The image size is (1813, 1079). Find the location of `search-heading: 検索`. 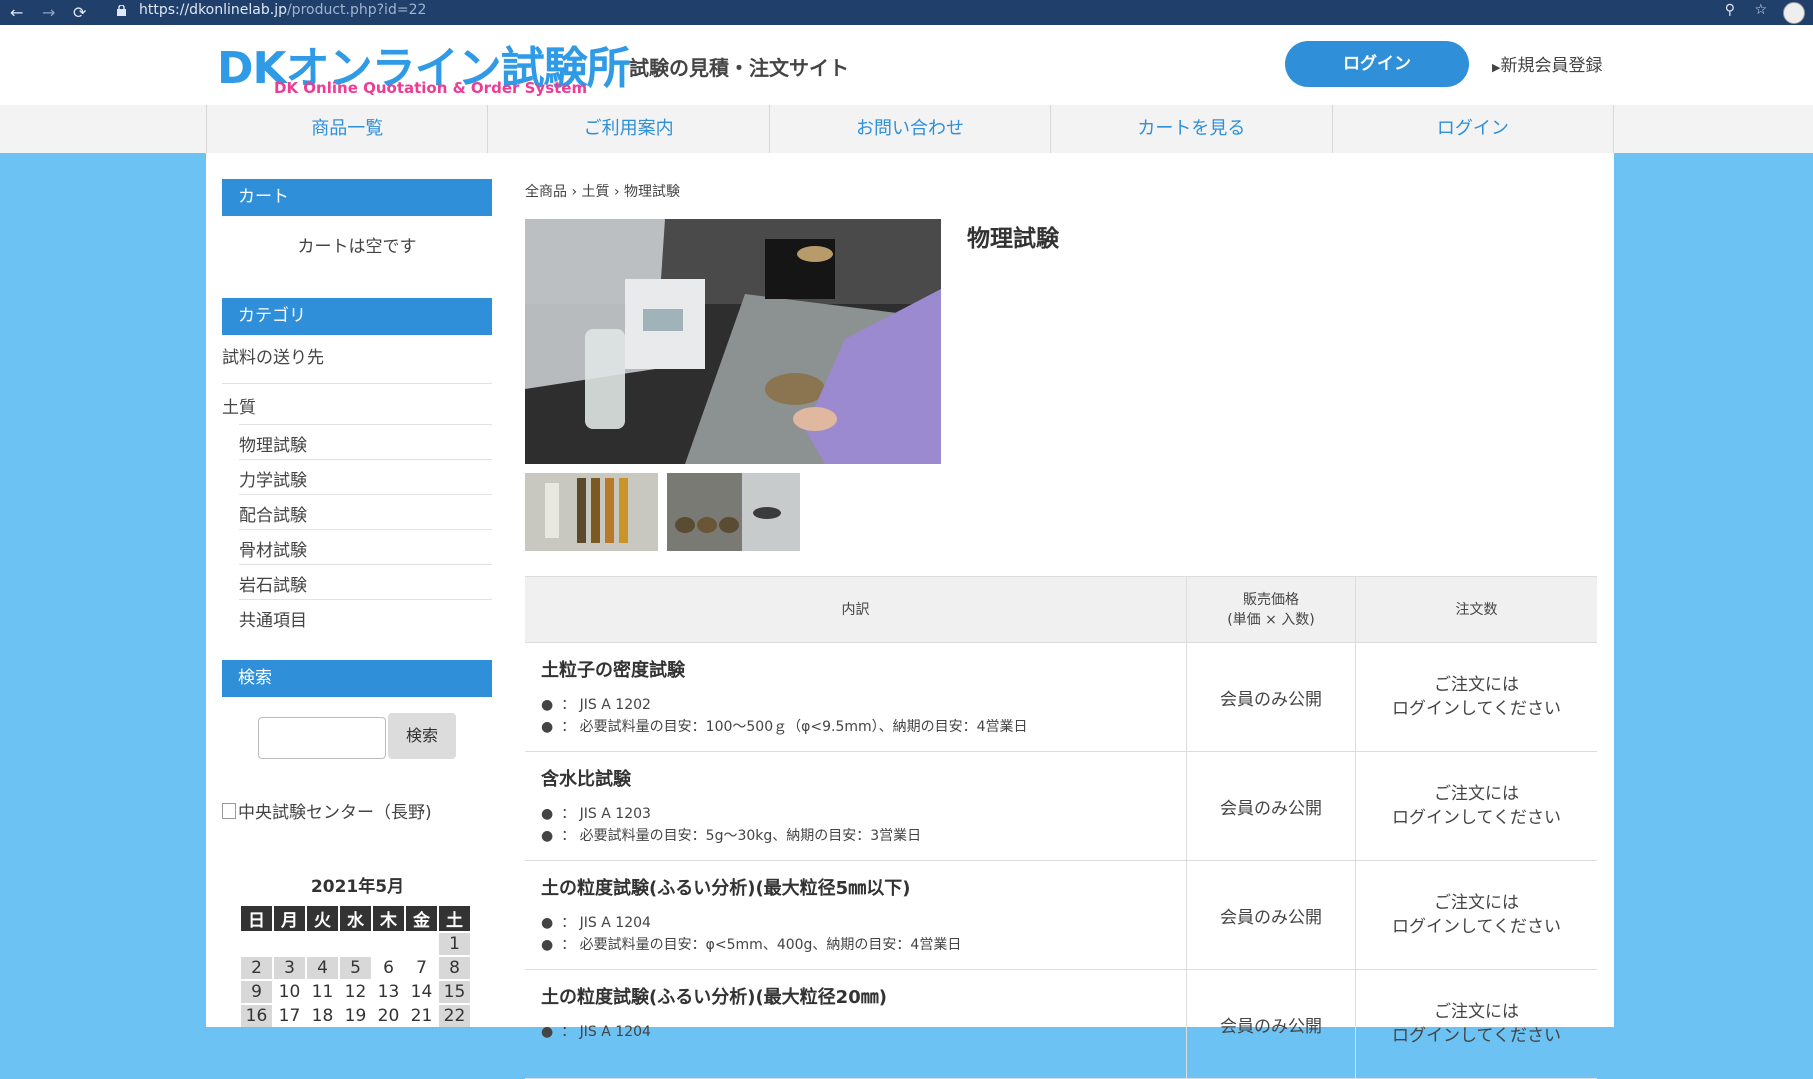

search-heading: 検索 is located at coordinates (357, 678).